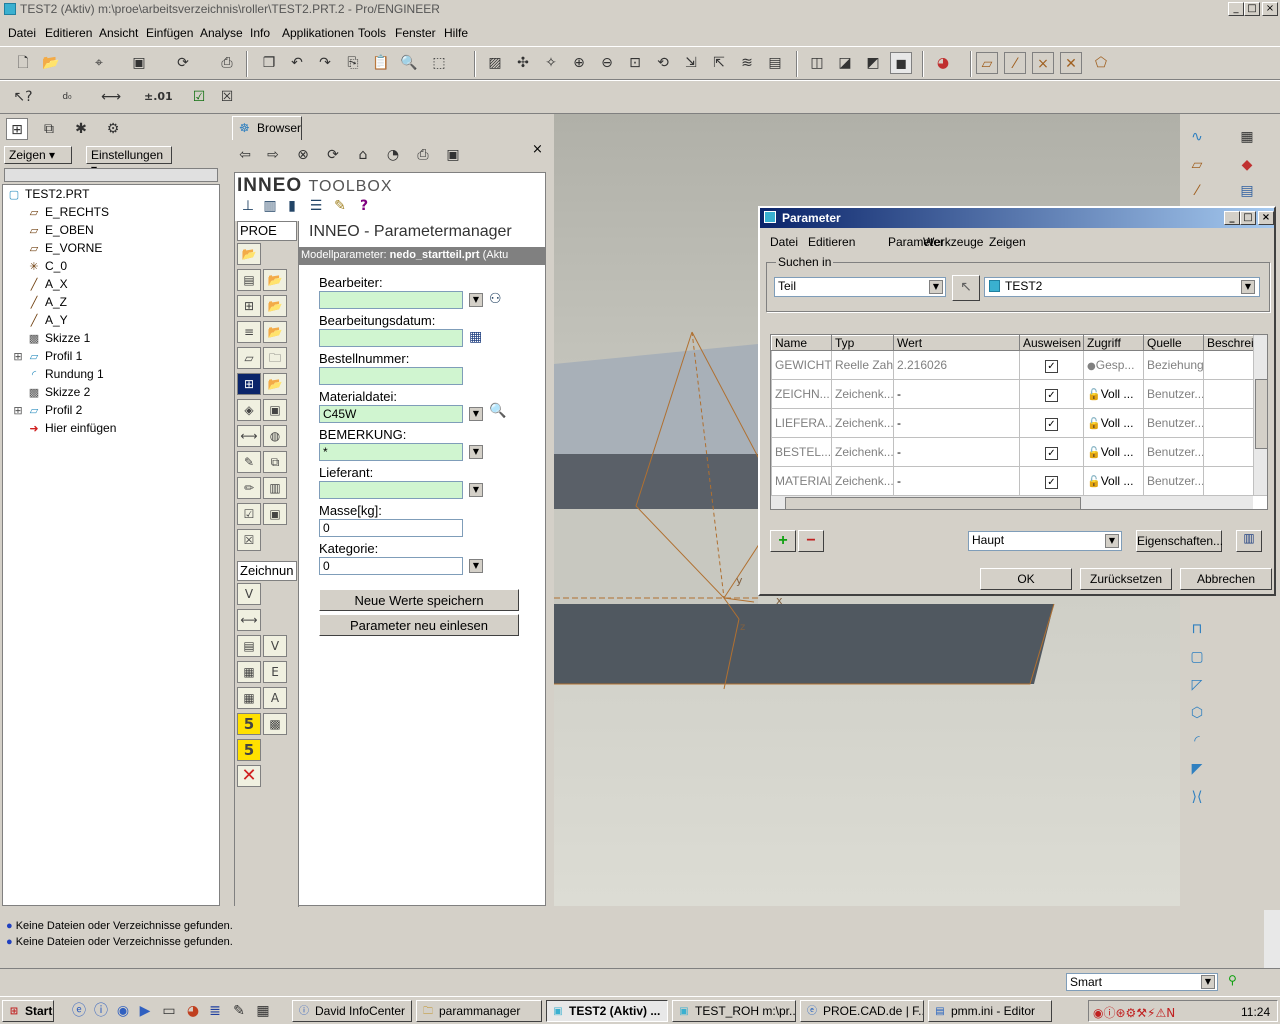 The width and height of the screenshot is (1280, 1024). Describe the element at coordinates (249, 280) in the screenshot. I see `model-params-icon: ▤` at that location.